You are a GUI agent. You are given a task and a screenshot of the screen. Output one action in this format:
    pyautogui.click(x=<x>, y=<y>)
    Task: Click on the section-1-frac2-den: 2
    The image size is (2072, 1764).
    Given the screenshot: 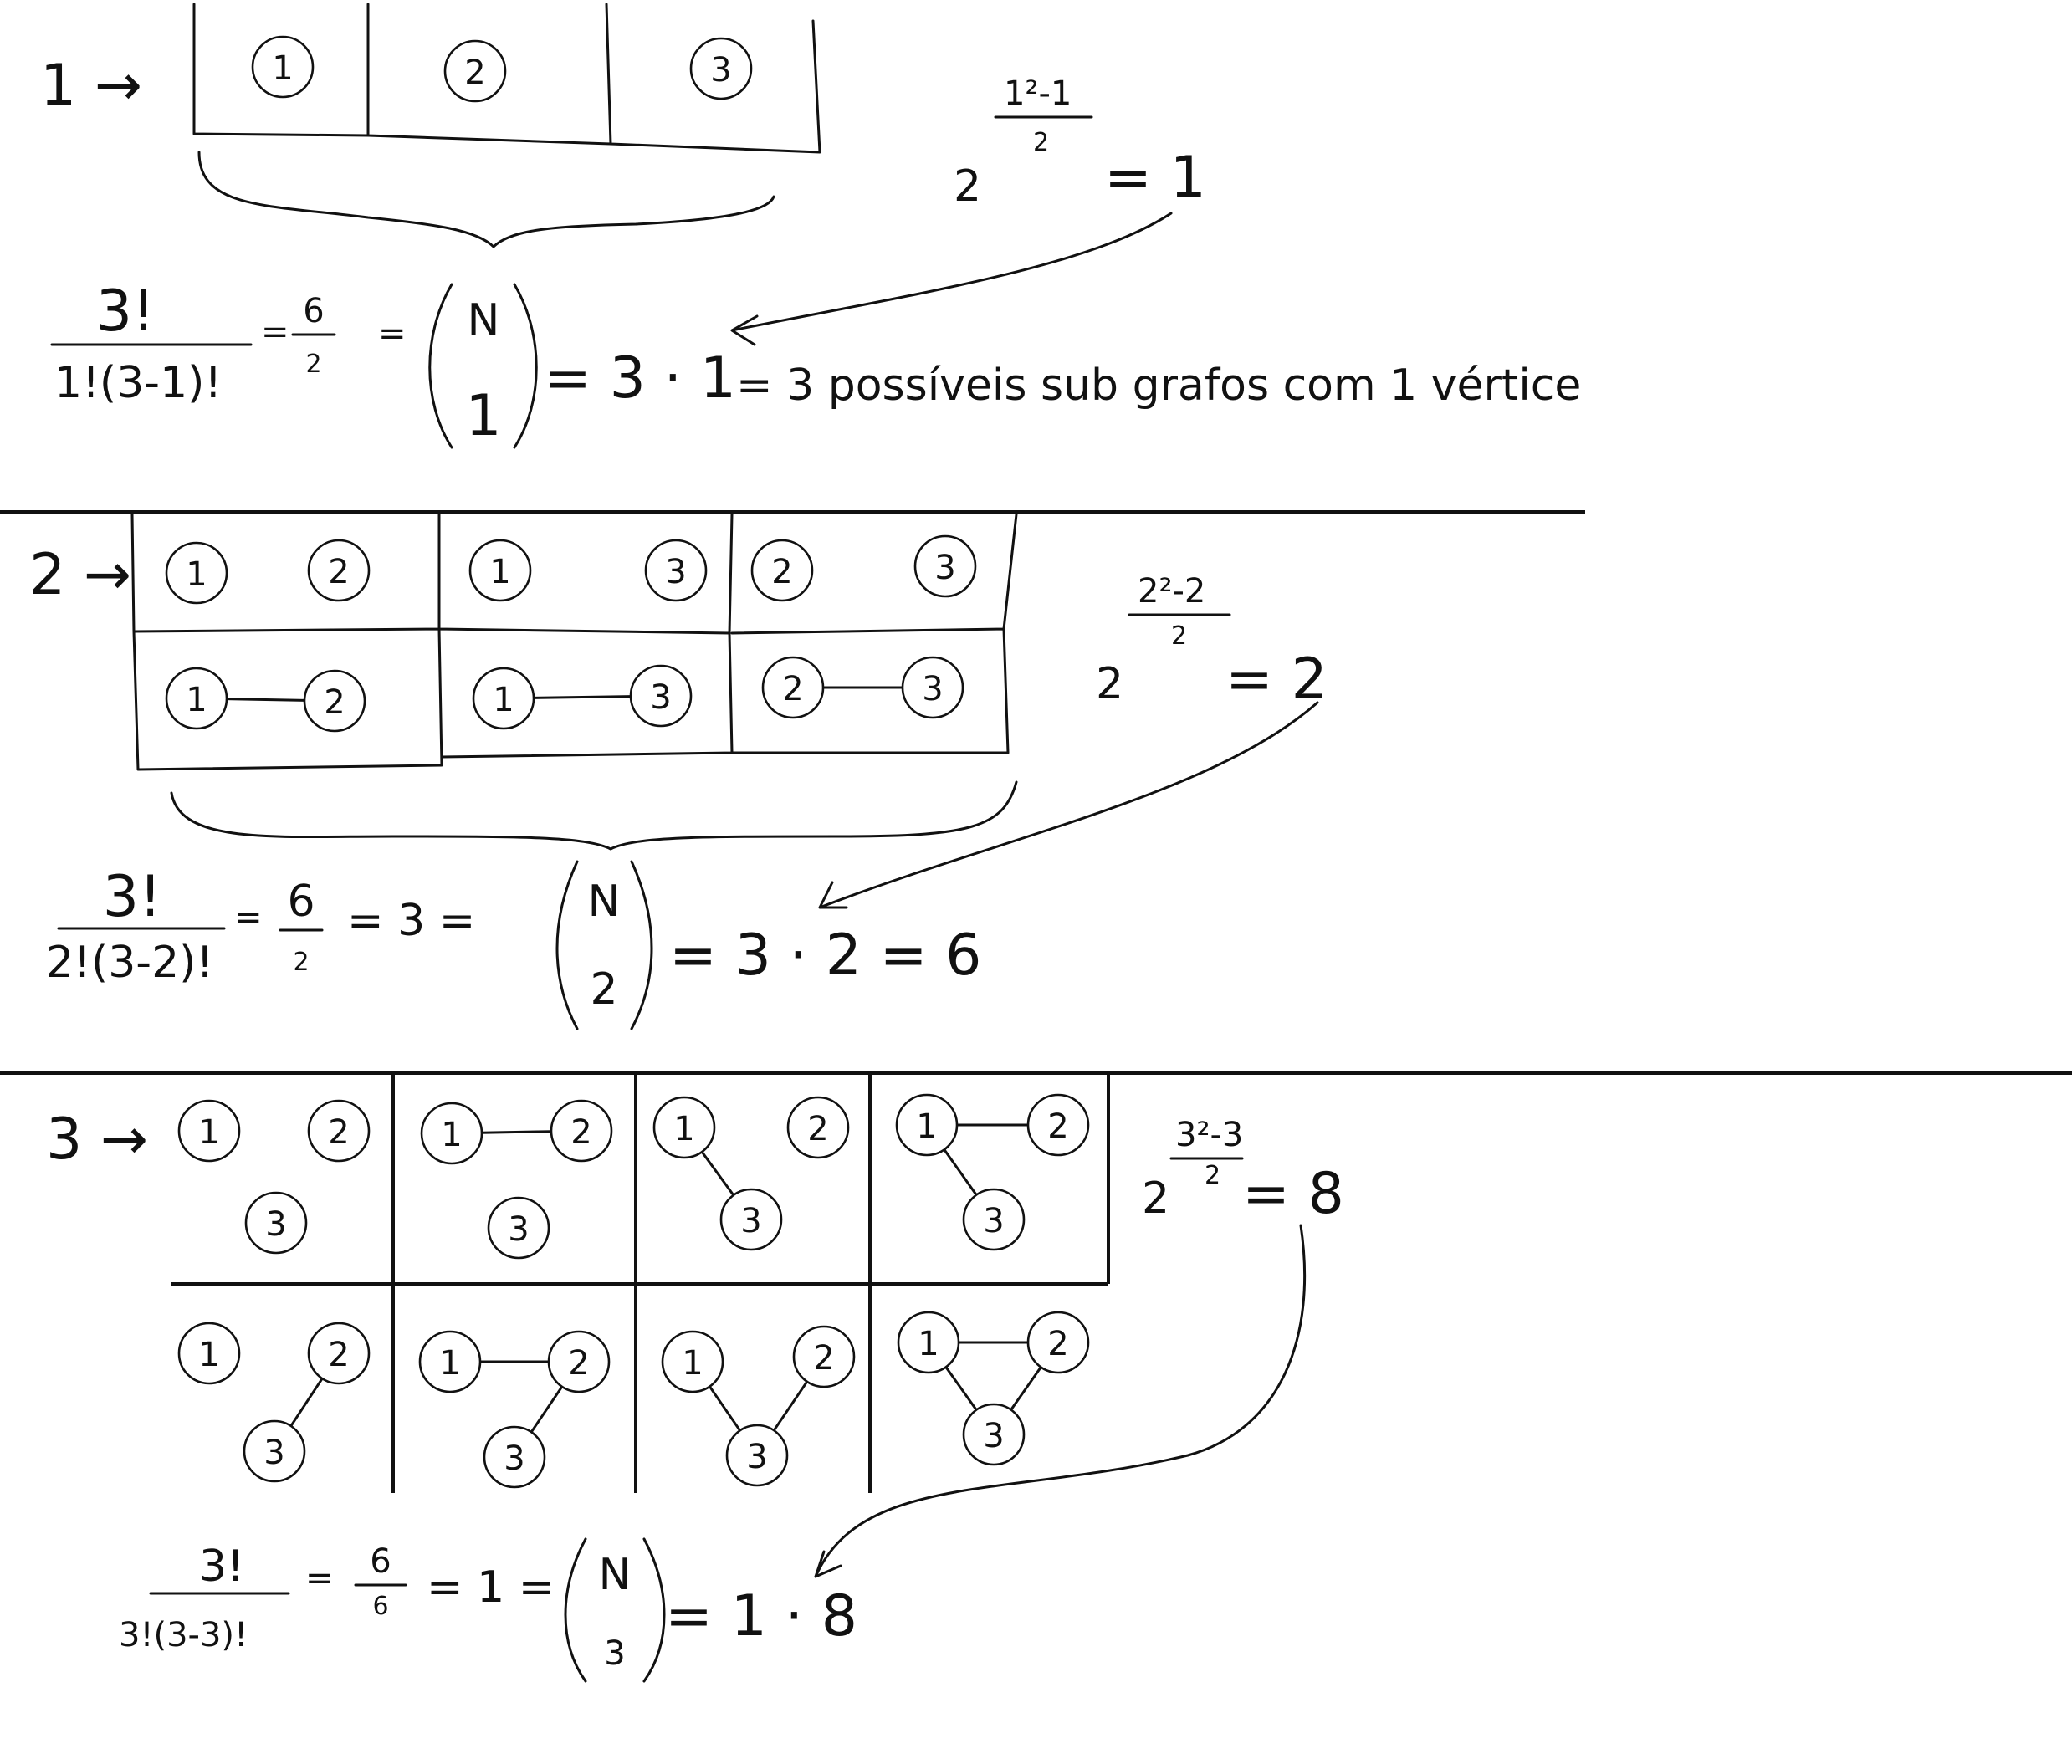 What is the action you would take?
    pyautogui.click(x=313, y=364)
    